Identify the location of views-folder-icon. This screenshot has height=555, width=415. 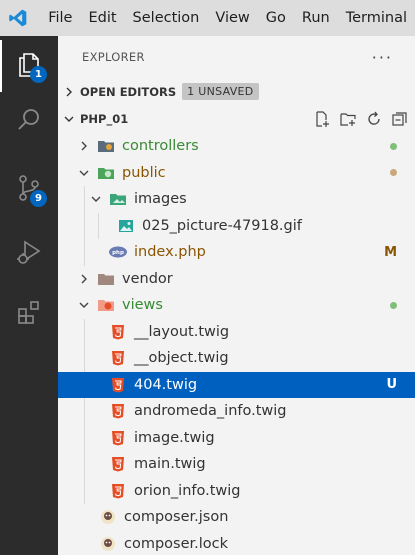
(106, 305).